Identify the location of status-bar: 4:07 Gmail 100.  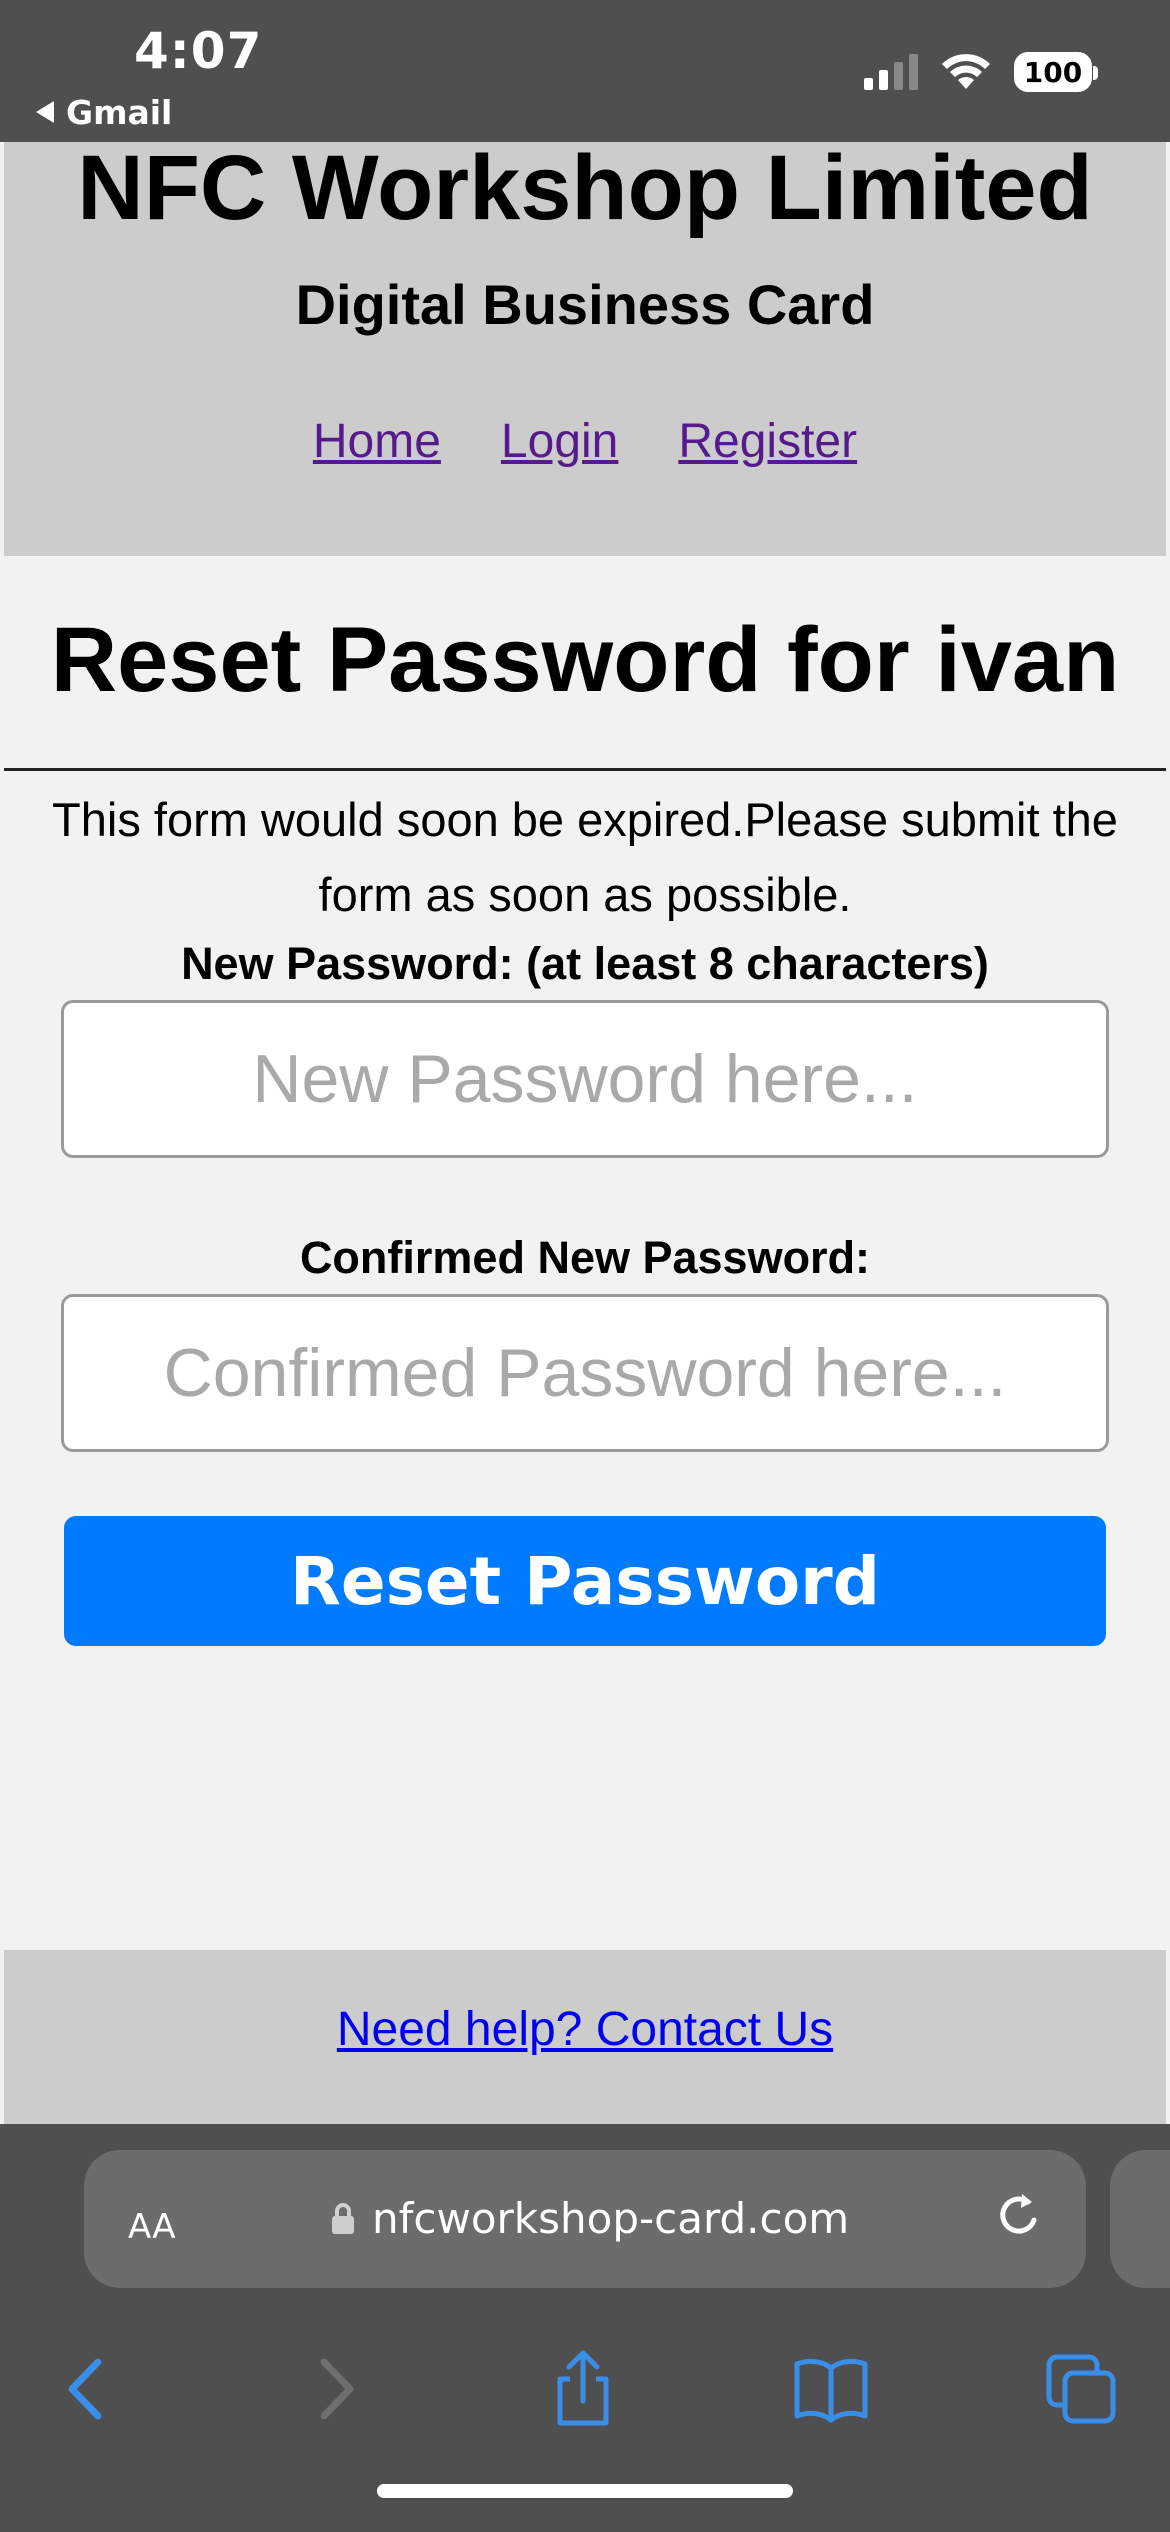
(585, 71).